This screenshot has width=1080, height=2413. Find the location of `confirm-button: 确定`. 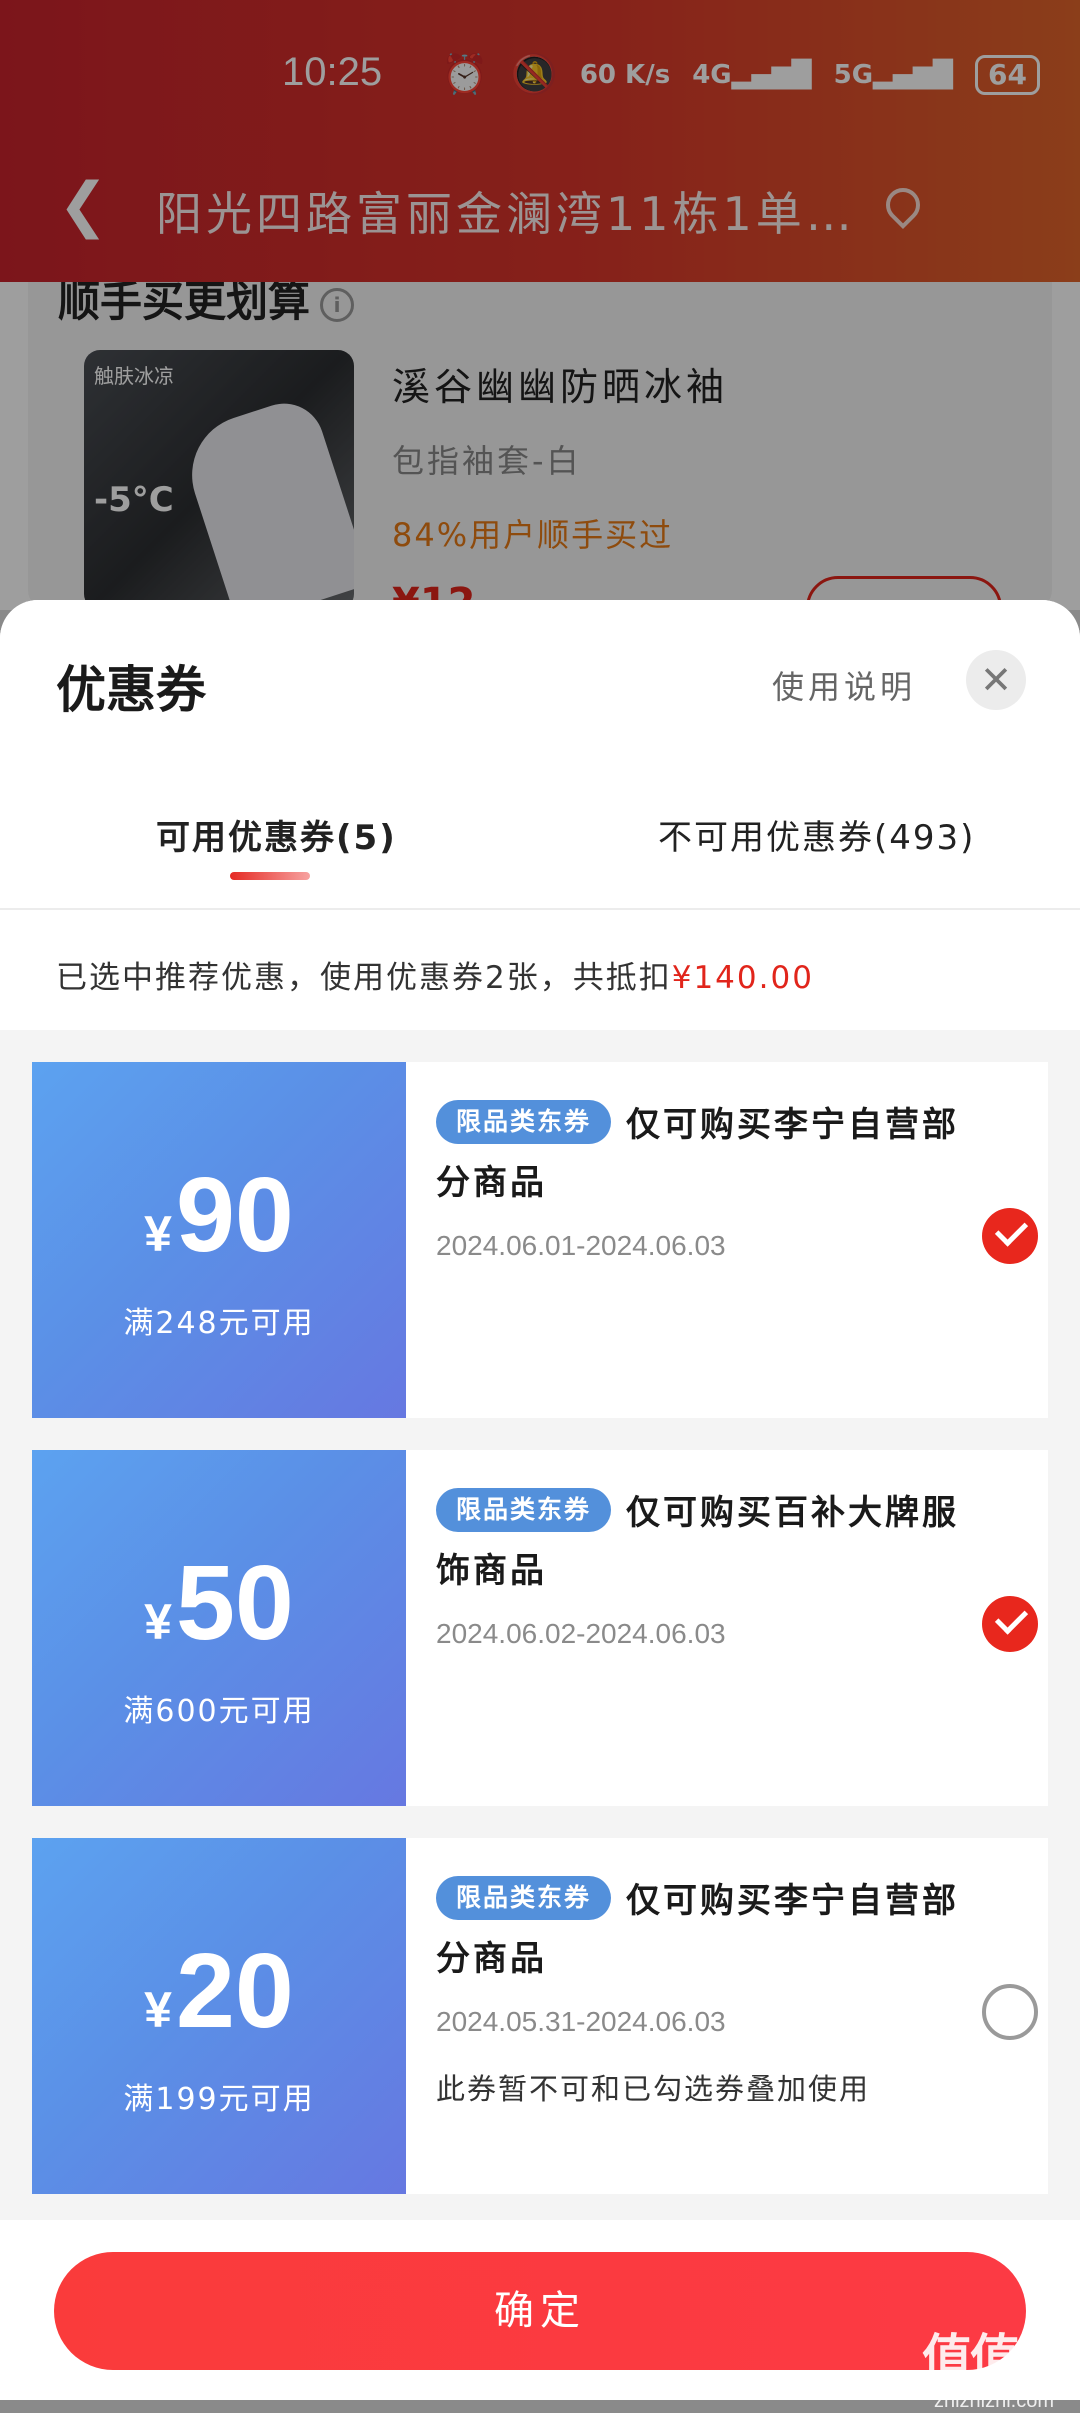

confirm-button: 确定 is located at coordinates (540, 2311).